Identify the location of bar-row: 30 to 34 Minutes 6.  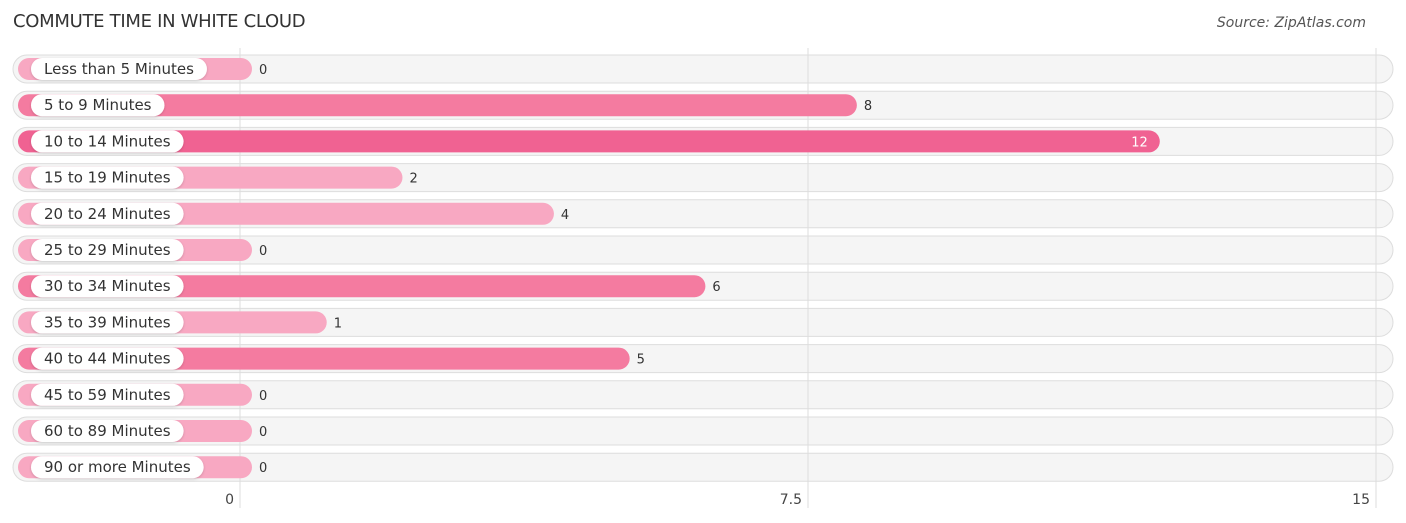
(369, 286).